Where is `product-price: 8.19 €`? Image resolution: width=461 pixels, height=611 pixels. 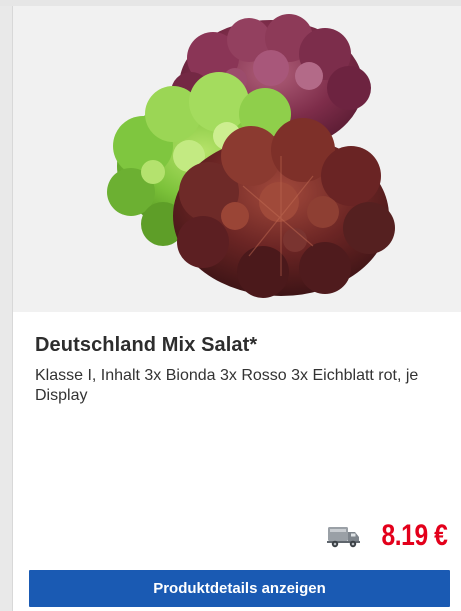
product-price: 8.19 € is located at coordinates (414, 535).